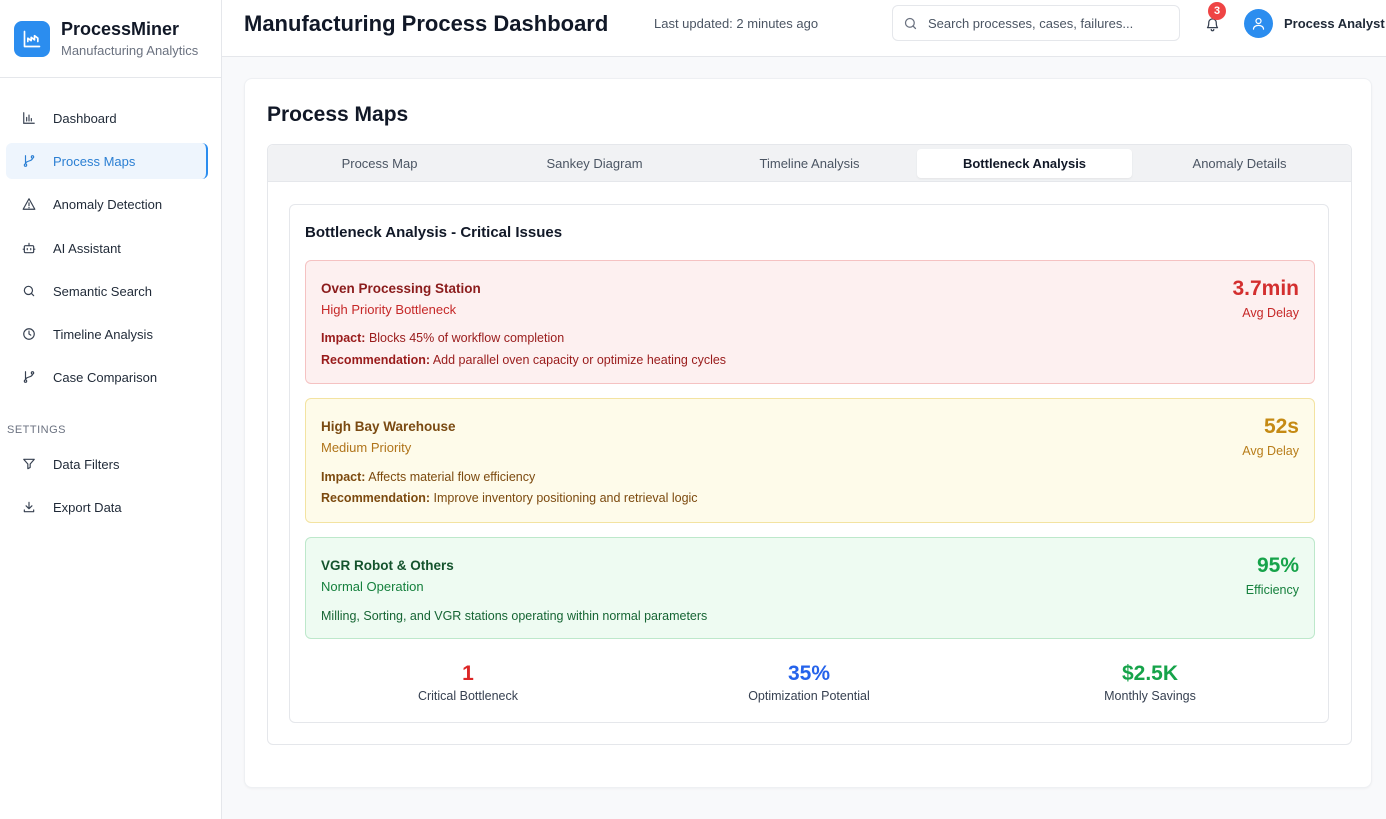 The height and width of the screenshot is (819, 1386). Describe the element at coordinates (29, 118) in the screenshot. I see `bar-chart-icon` at that location.